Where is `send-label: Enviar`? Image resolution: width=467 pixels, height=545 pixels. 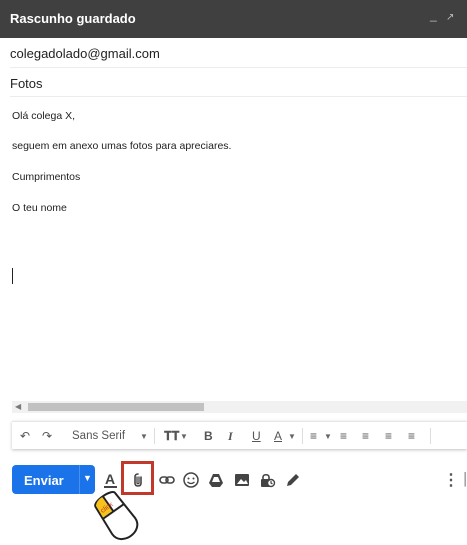
send-label: Enviar is located at coordinates (44, 480).